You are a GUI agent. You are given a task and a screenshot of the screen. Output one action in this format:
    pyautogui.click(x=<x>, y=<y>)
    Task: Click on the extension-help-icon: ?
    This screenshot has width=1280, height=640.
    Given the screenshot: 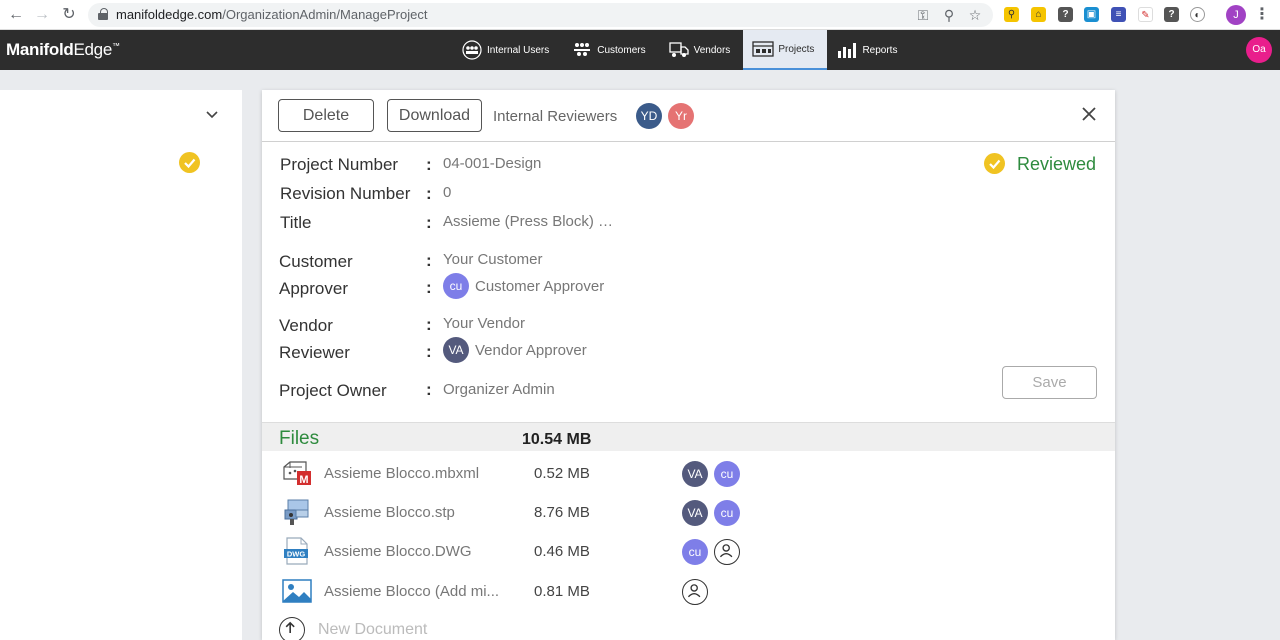 What is the action you would take?
    pyautogui.click(x=1065, y=14)
    